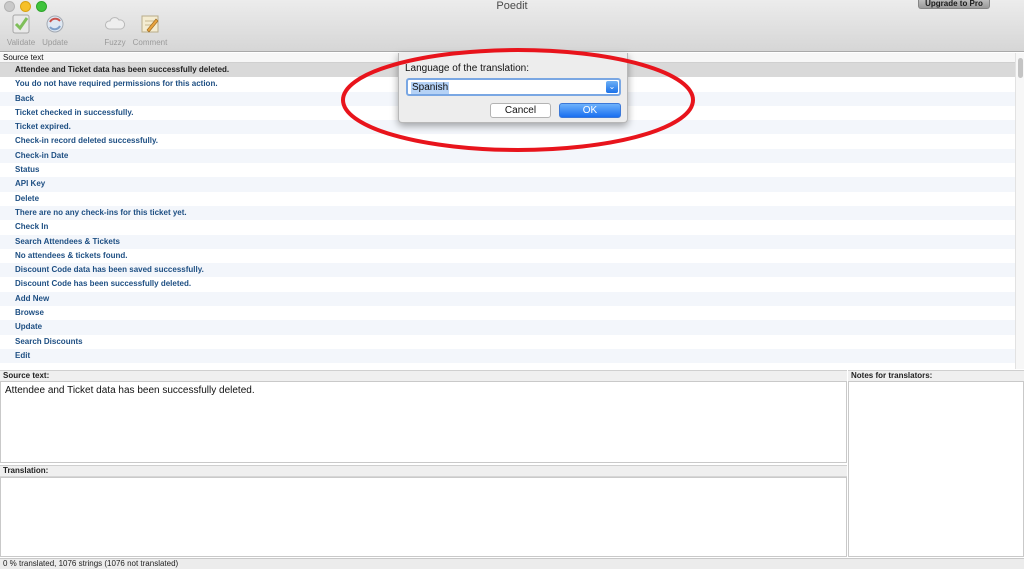 This screenshot has height=569, width=1024. Describe the element at coordinates (590, 110) in the screenshot. I see `ok-button: OK` at that location.